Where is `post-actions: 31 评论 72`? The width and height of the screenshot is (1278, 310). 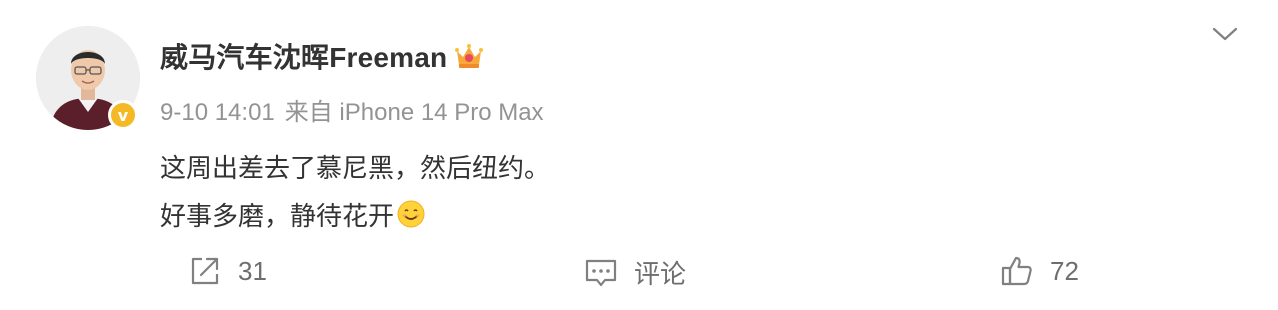 post-actions: 31 评论 72 is located at coordinates (639, 274).